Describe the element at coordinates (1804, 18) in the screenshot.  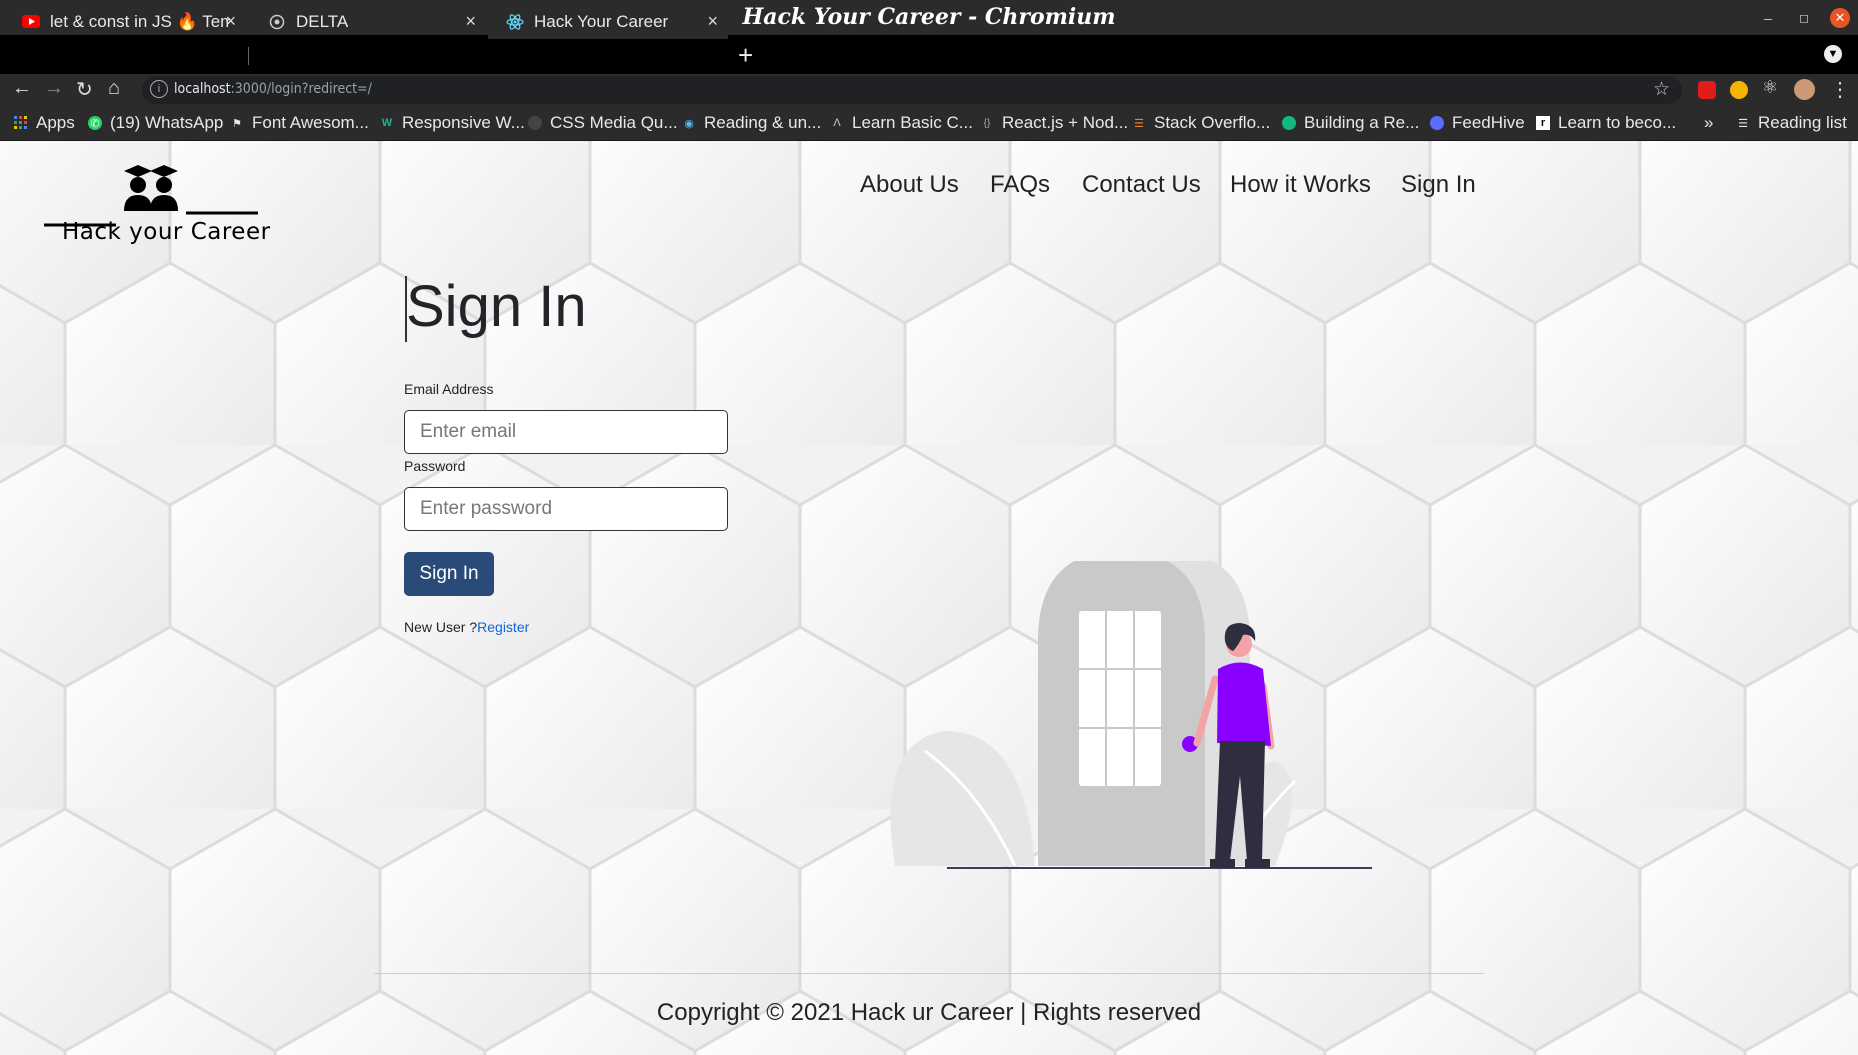
I see `maximize-icon: ◻` at that location.